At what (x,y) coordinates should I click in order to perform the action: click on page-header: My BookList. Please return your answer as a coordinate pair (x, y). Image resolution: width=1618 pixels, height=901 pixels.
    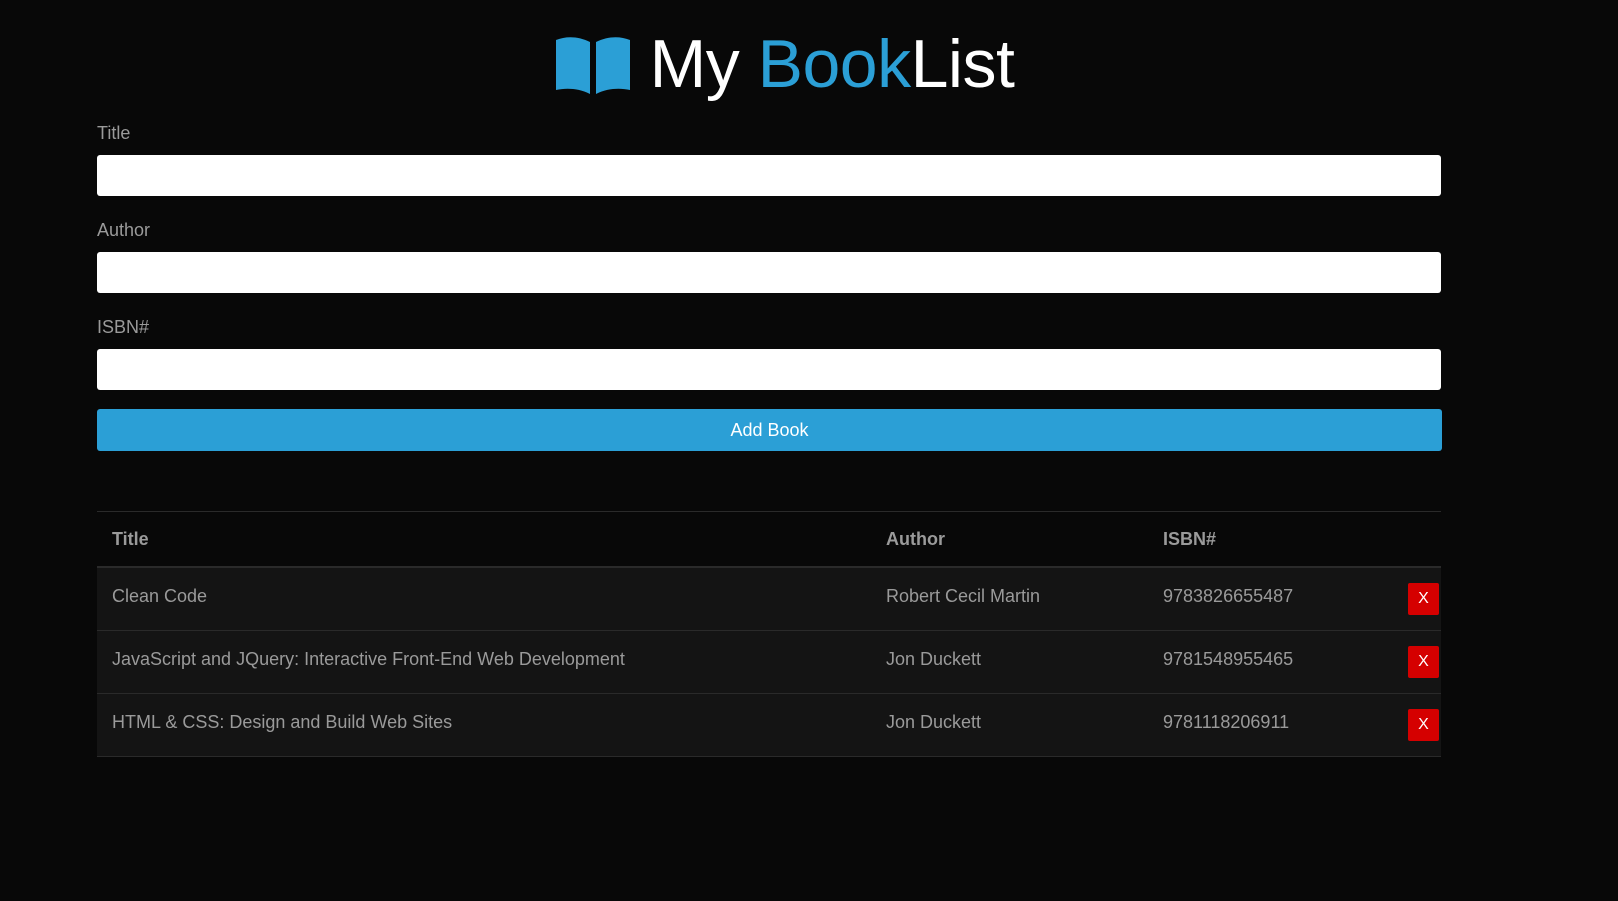
    Looking at the image, I should click on (784, 64).